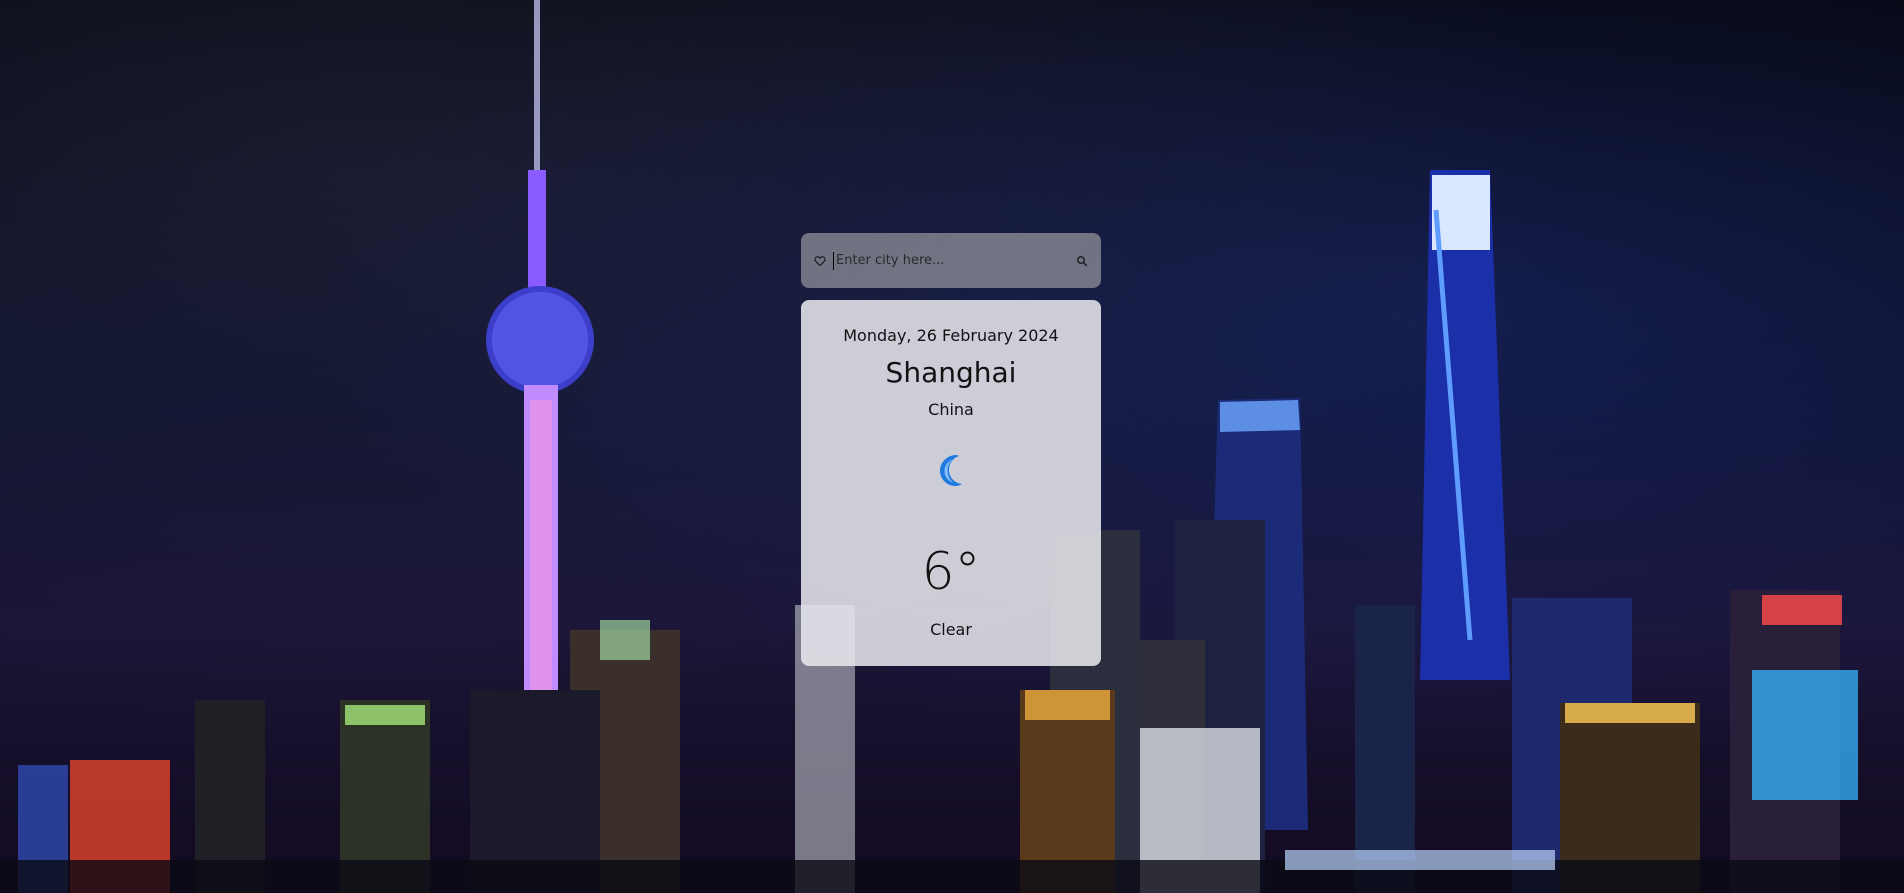 The width and height of the screenshot is (1904, 893). What do you see at coordinates (1082, 261) in the screenshot?
I see `search-icon` at bounding box center [1082, 261].